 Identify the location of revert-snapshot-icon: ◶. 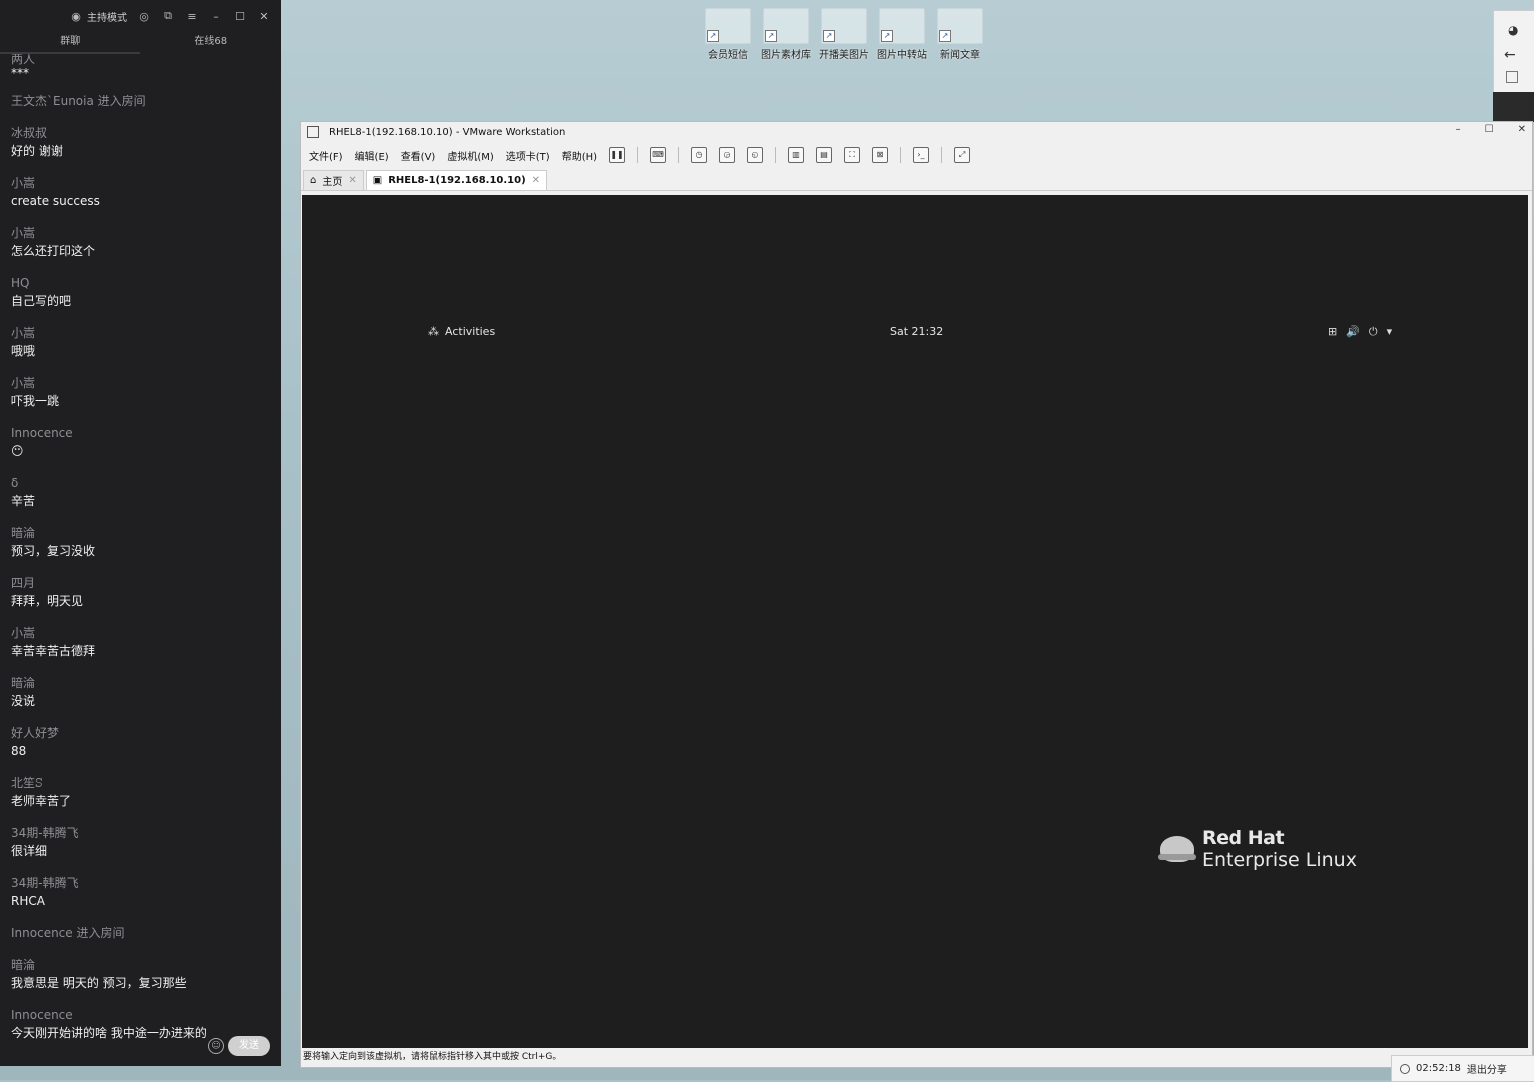
(727, 155).